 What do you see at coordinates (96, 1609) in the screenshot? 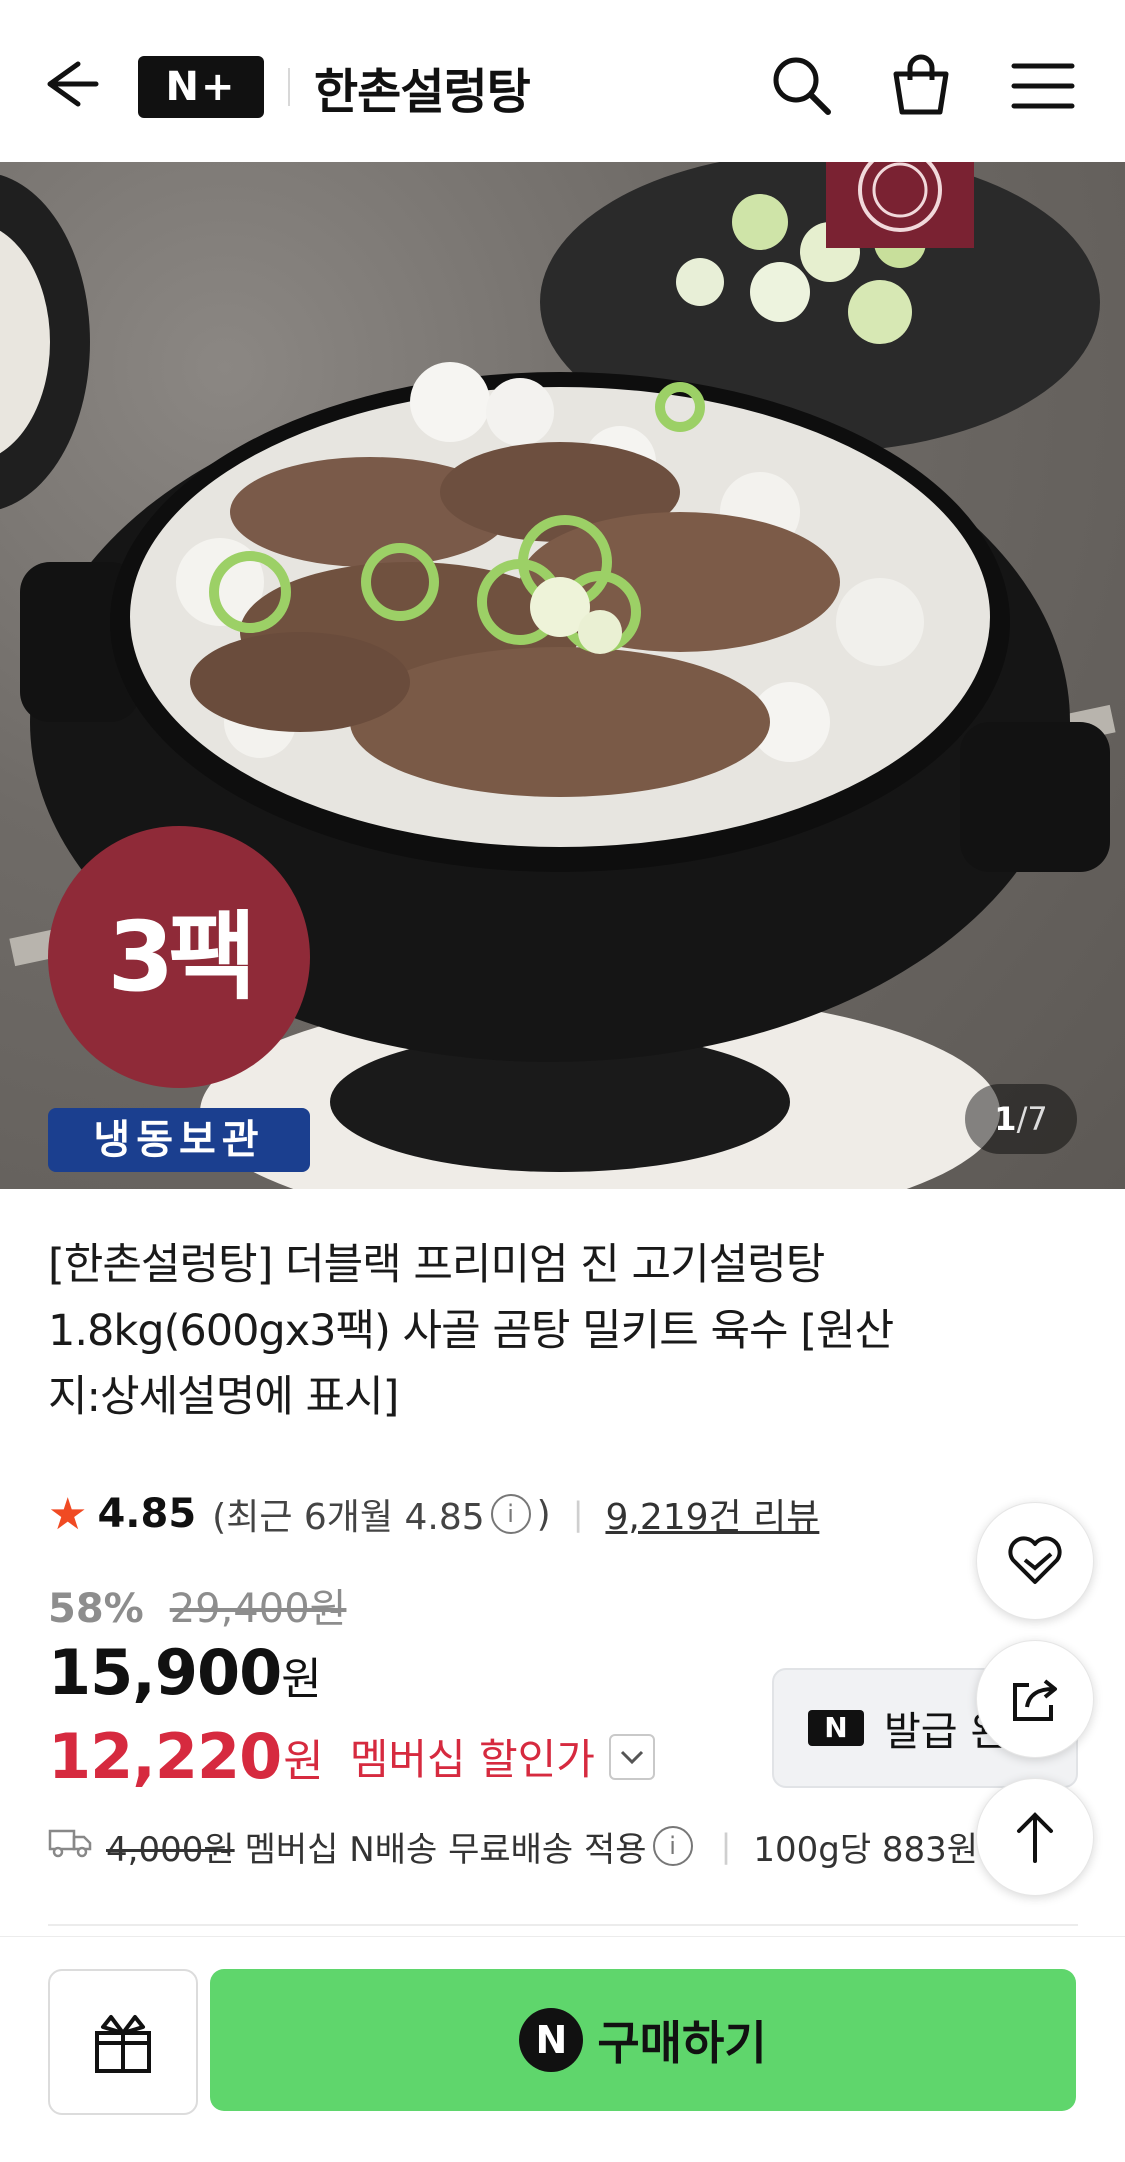
I see `discount-rate: 58%` at bounding box center [96, 1609].